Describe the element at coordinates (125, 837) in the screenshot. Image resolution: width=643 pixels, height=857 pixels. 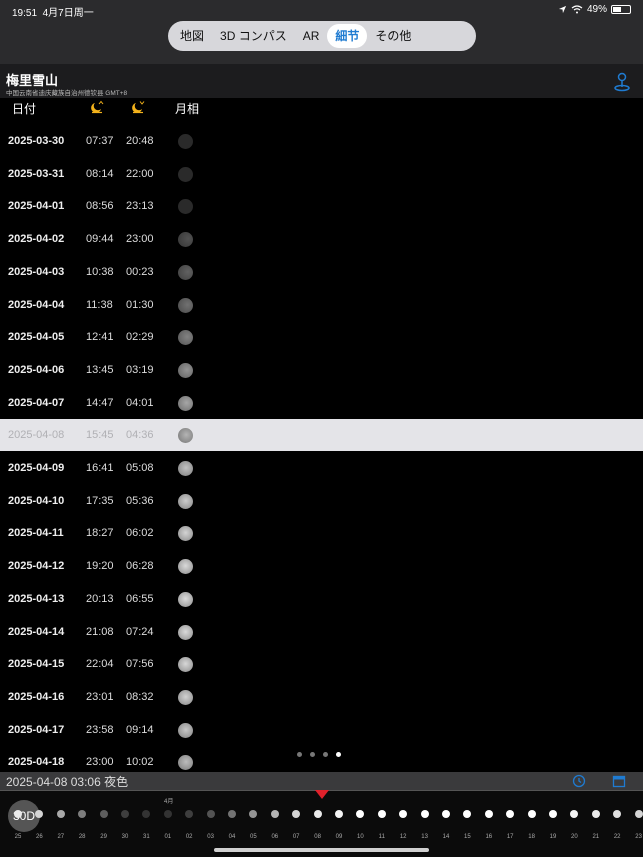
I see `timeline-day-label: 30` at that location.